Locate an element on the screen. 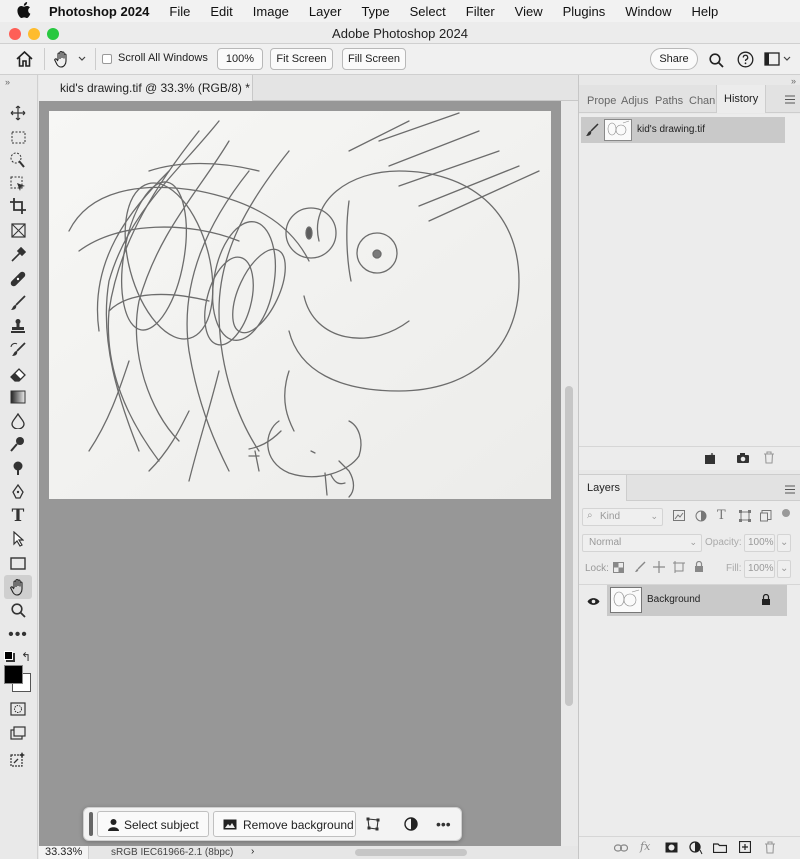 This screenshot has width=800, height=859. vertical-scrollbar is located at coordinates (569, 473).